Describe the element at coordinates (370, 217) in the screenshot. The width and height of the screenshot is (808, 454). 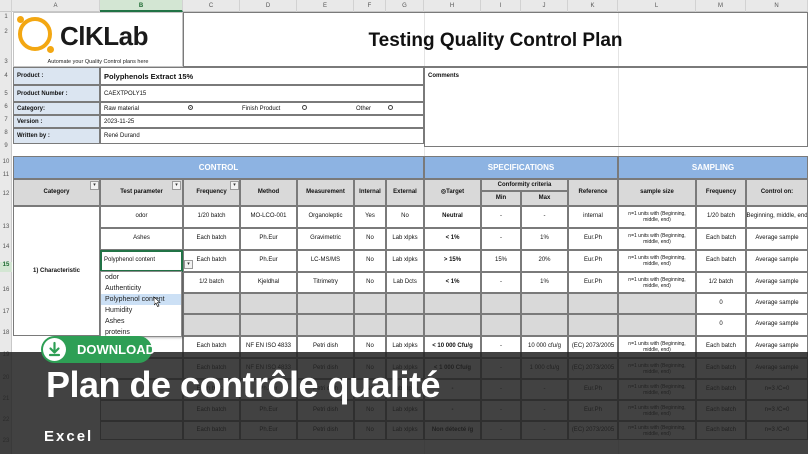
I see `cell-internal: Yes` at that location.